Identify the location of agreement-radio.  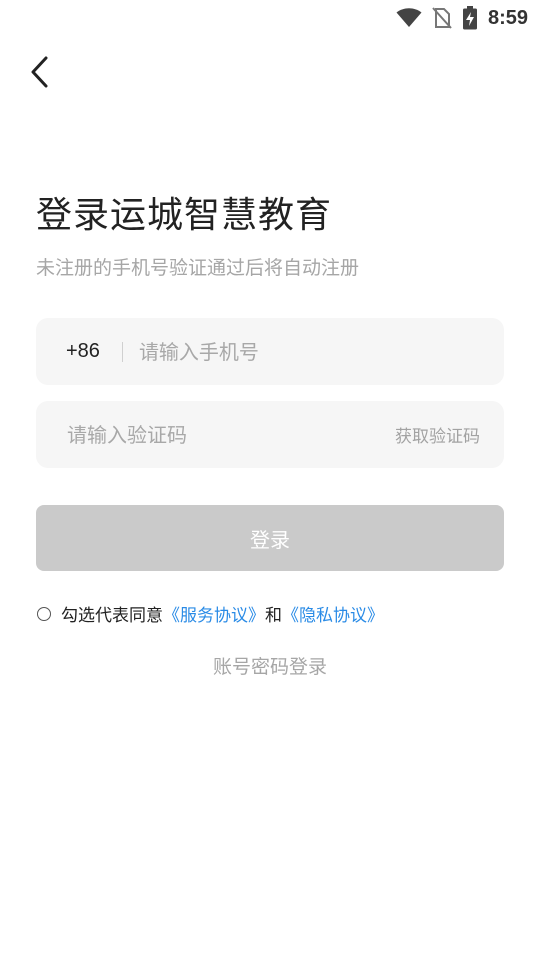
(44, 613).